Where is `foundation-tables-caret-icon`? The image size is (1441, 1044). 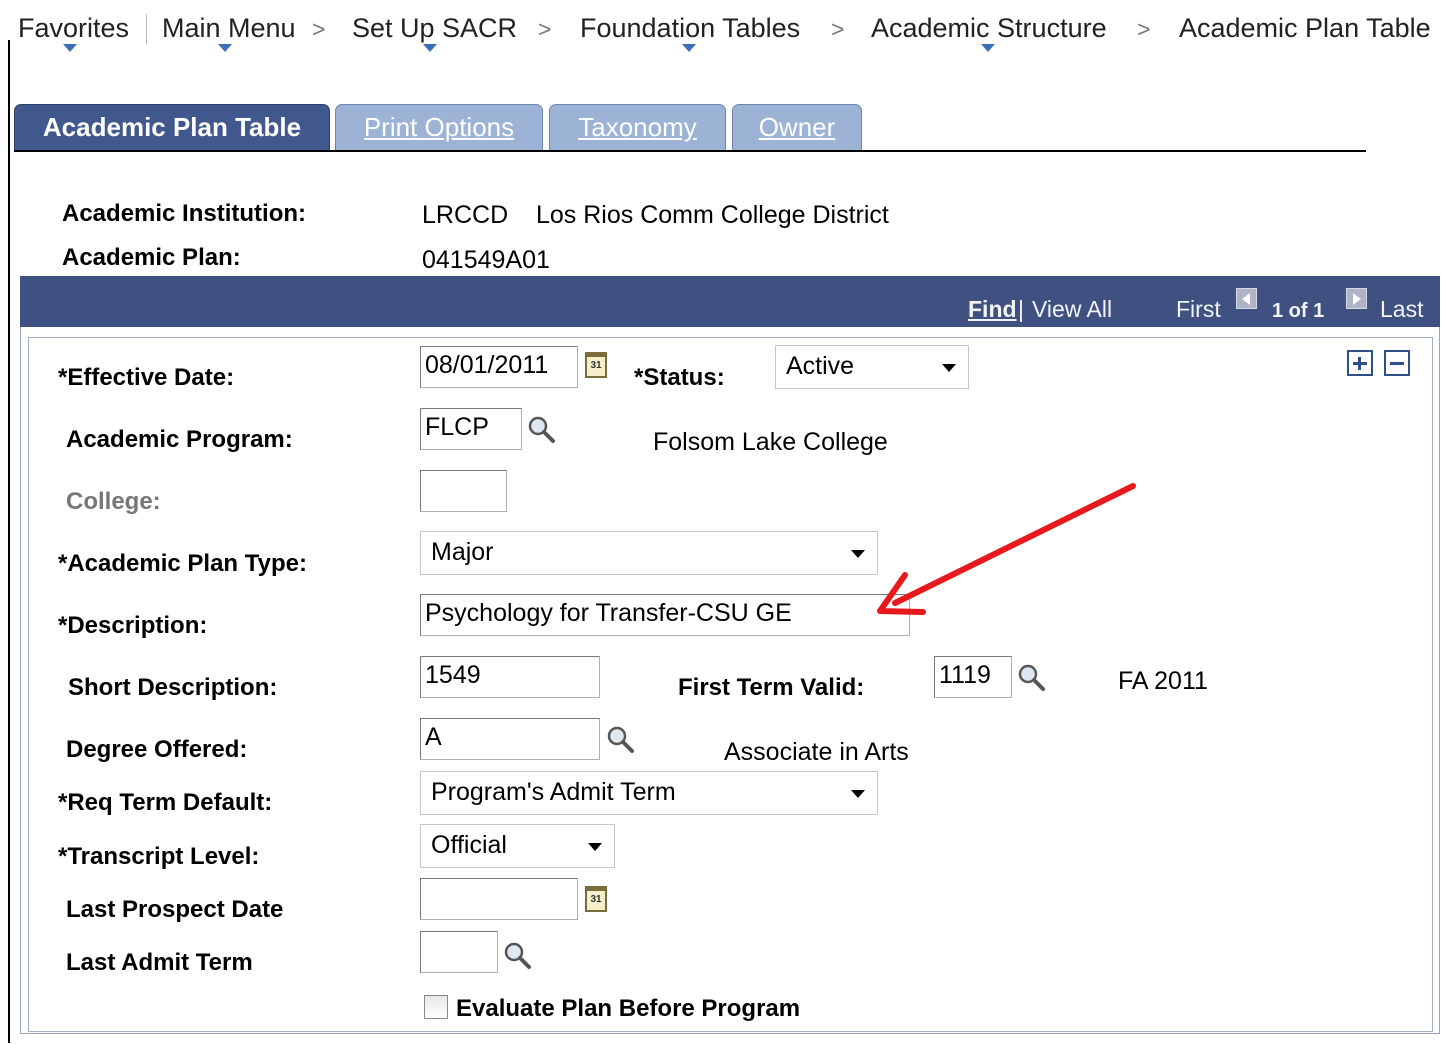
foundation-tables-caret-icon is located at coordinates (689, 48).